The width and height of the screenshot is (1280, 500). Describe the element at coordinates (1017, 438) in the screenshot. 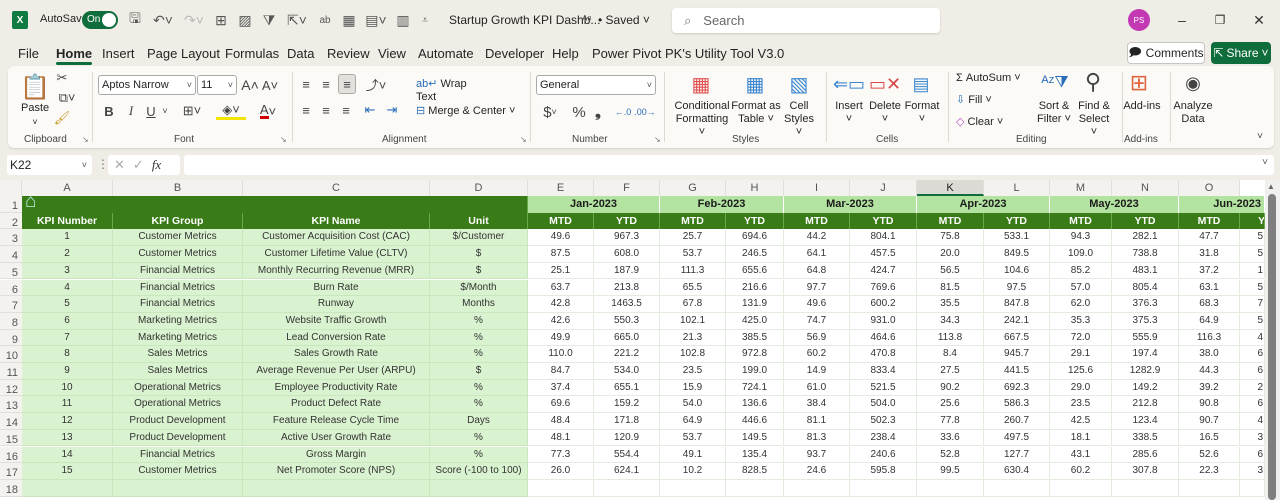

I see `ytd-value-cell: 497.5` at that location.